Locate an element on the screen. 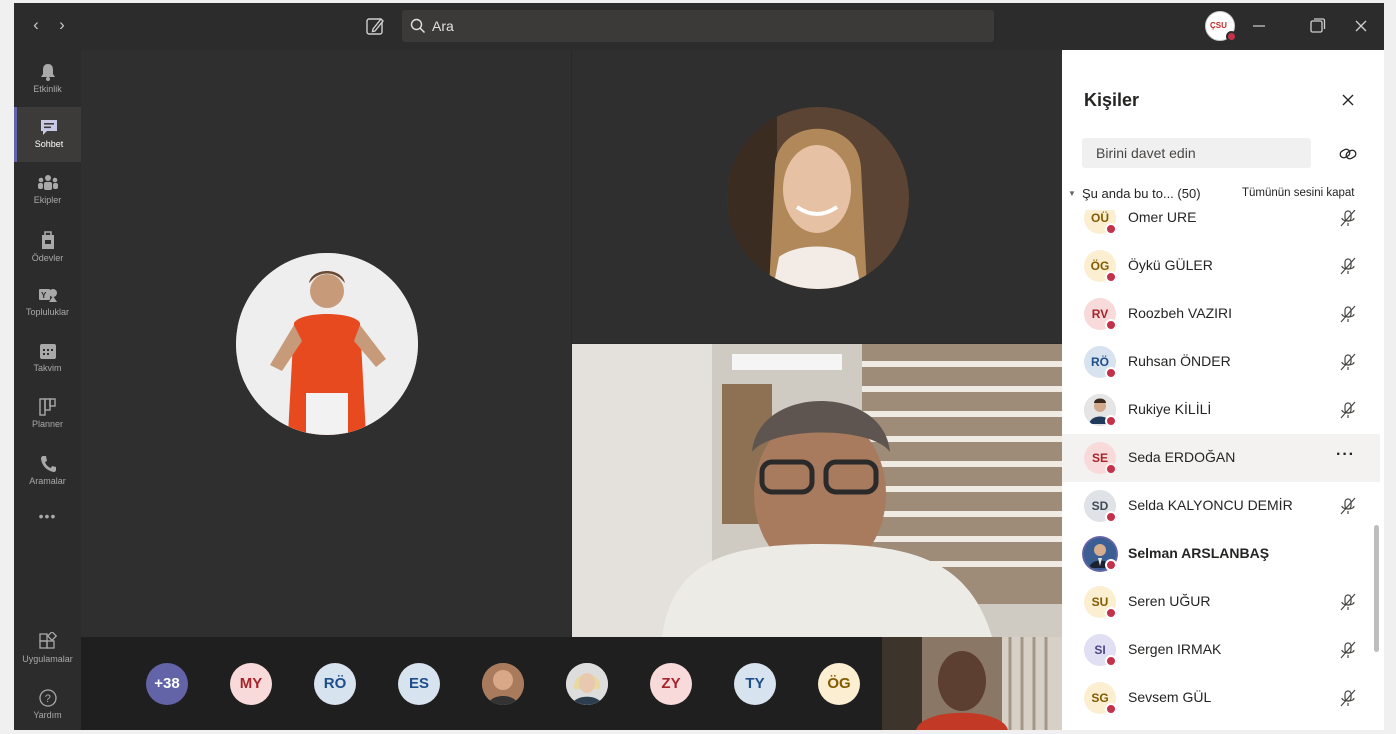 This screenshot has width=1396, height=734. avatar-initials: SE is located at coordinates (1099, 458).